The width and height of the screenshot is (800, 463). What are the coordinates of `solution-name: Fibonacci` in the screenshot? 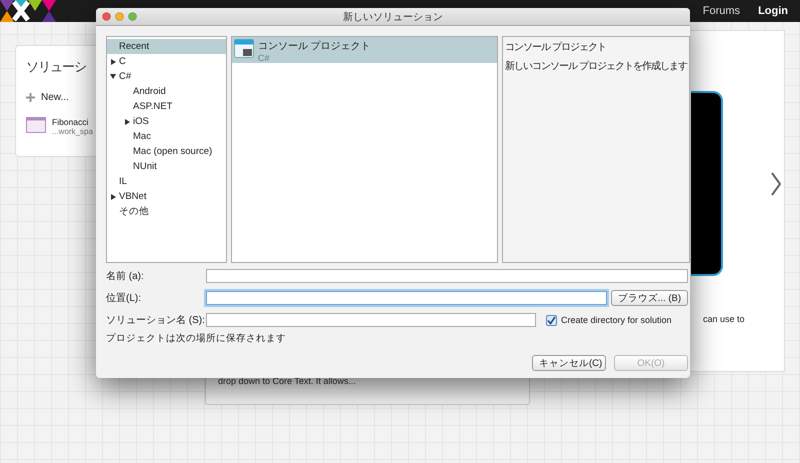 It's located at (72, 122).